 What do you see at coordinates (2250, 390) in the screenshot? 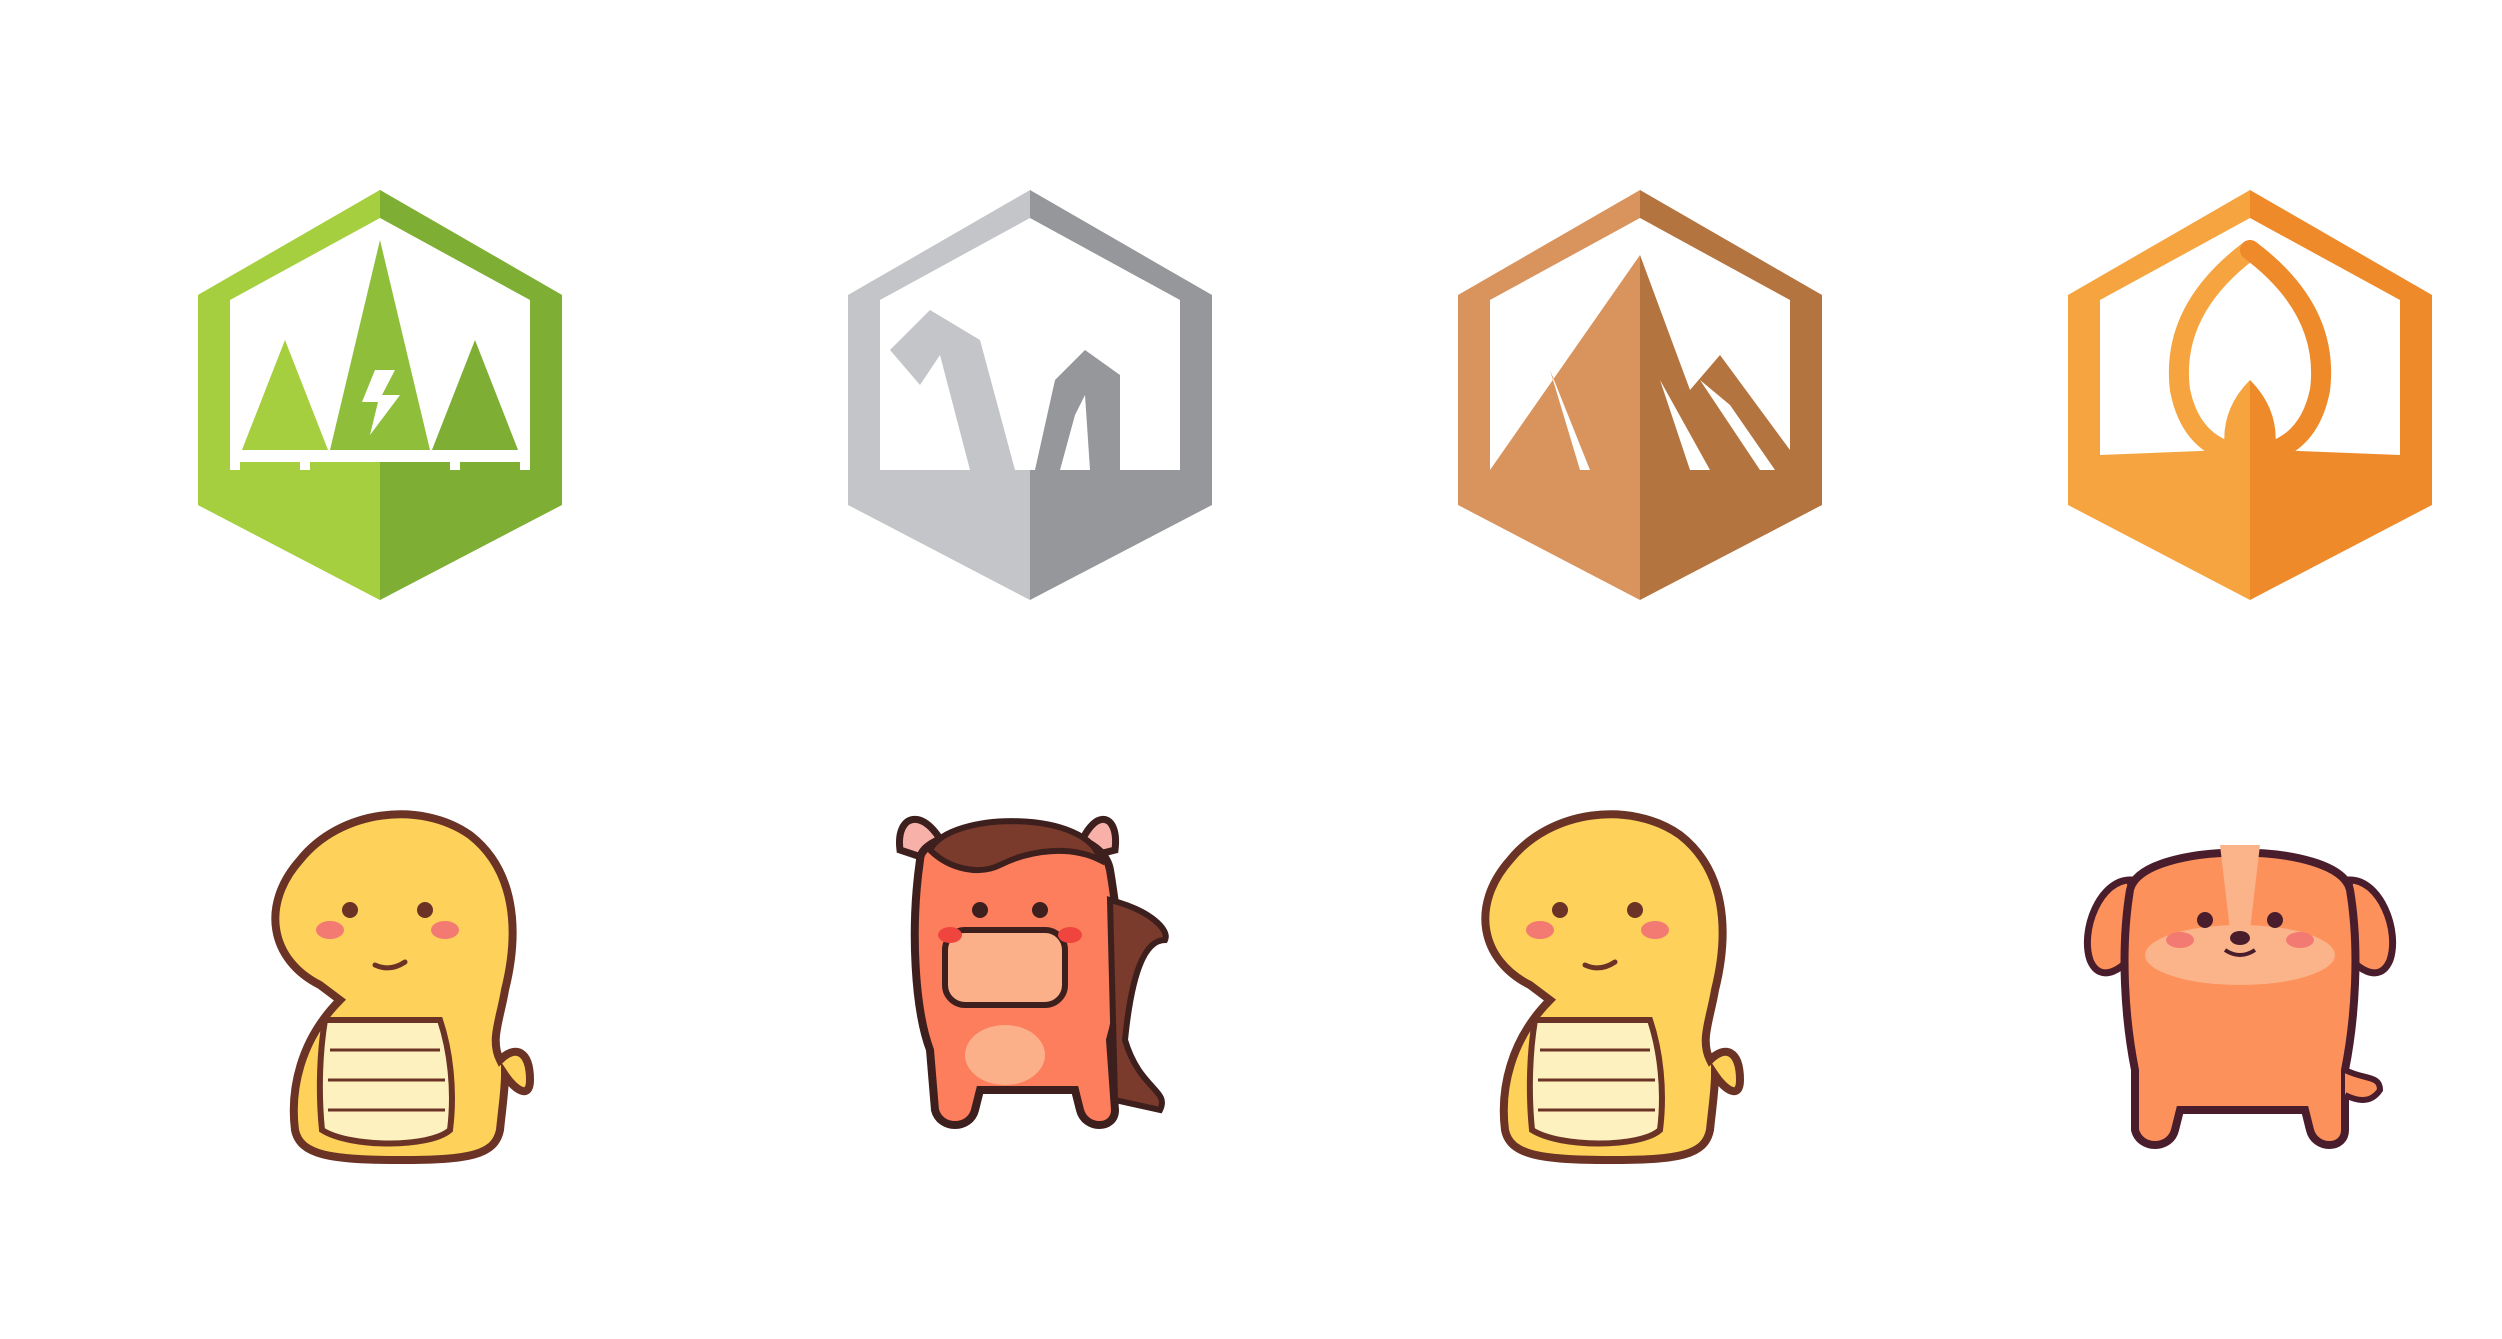
I see `flame-badge-icon` at bounding box center [2250, 390].